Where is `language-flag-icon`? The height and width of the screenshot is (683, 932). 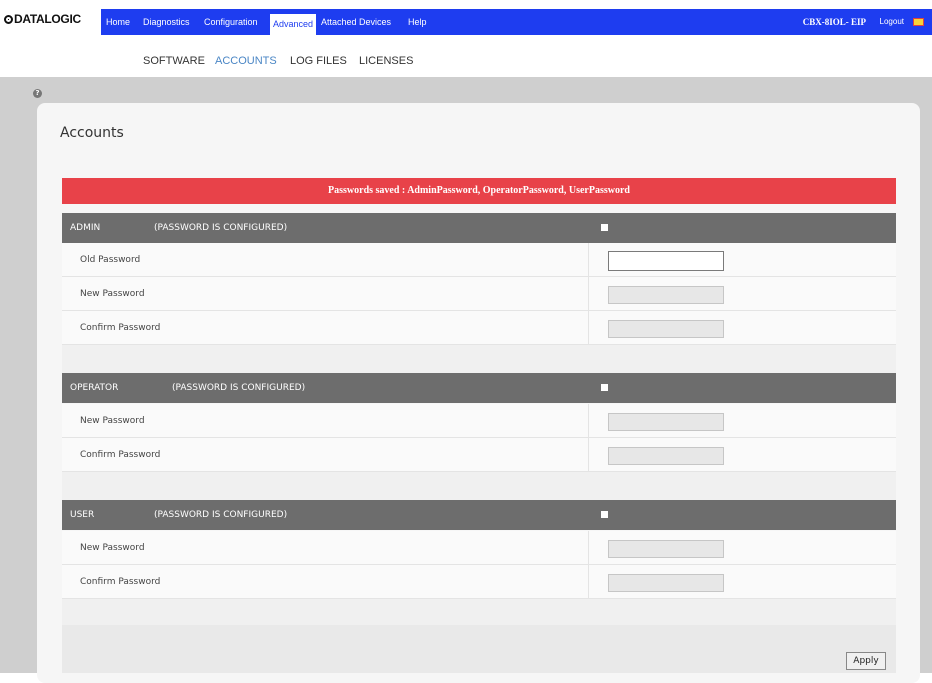
language-flag-icon is located at coordinates (918, 22).